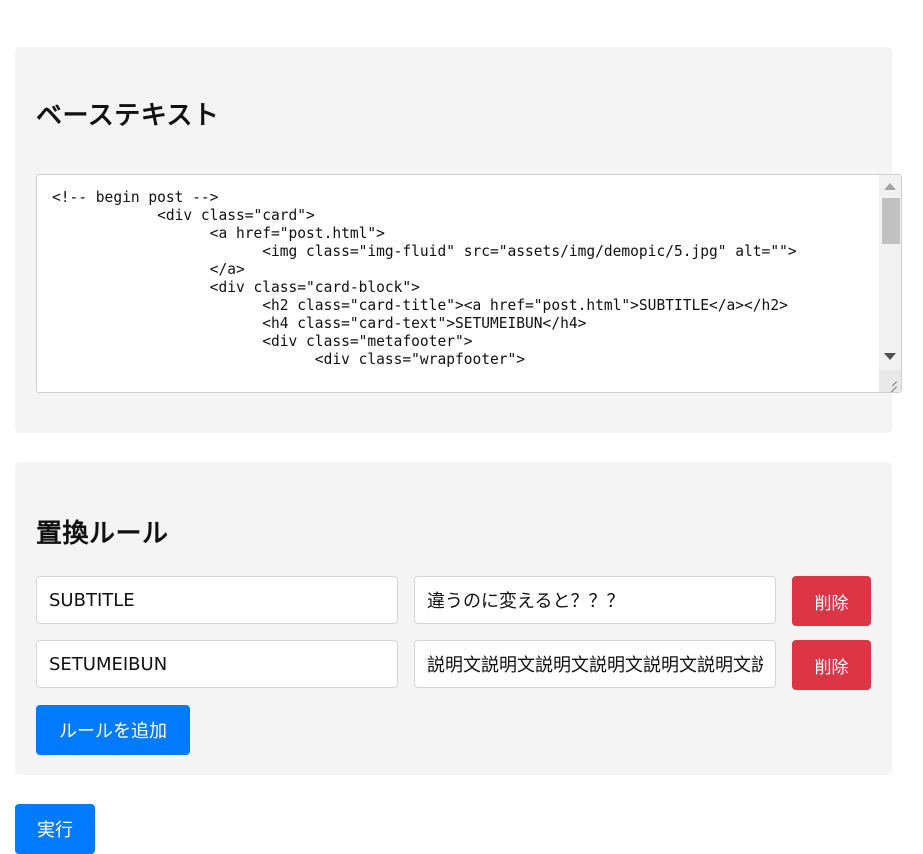  I want to click on add-rule-button: ルールを追加, so click(113, 730).